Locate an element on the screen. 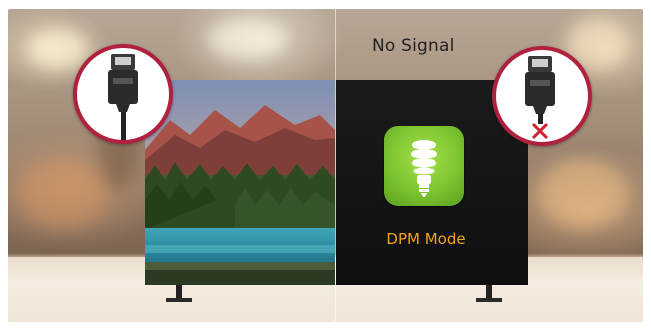 The image size is (651, 331). red-x-icon is located at coordinates (540, 131).